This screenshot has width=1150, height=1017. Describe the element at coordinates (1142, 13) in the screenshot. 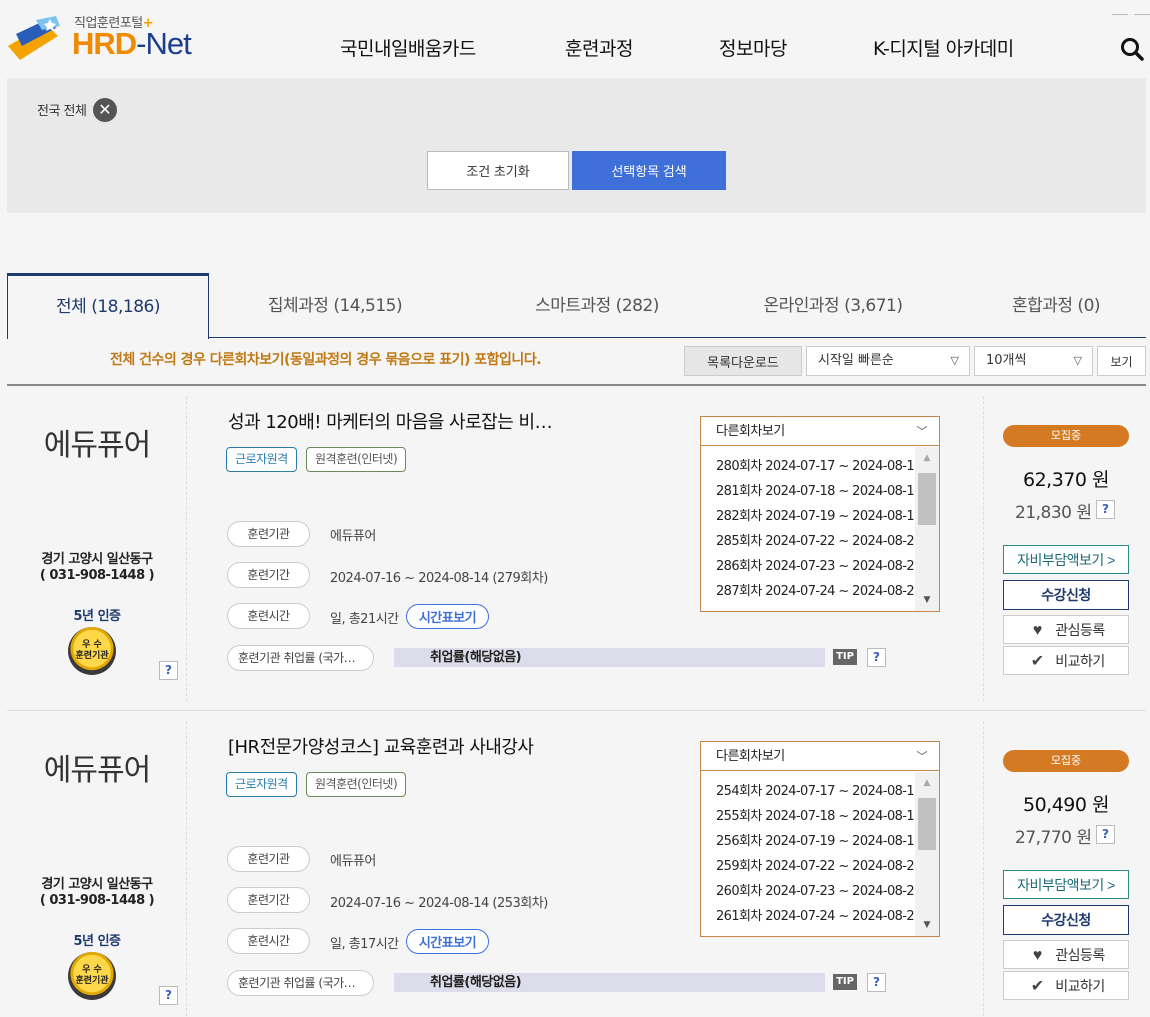

I see `maximize-icon` at that location.